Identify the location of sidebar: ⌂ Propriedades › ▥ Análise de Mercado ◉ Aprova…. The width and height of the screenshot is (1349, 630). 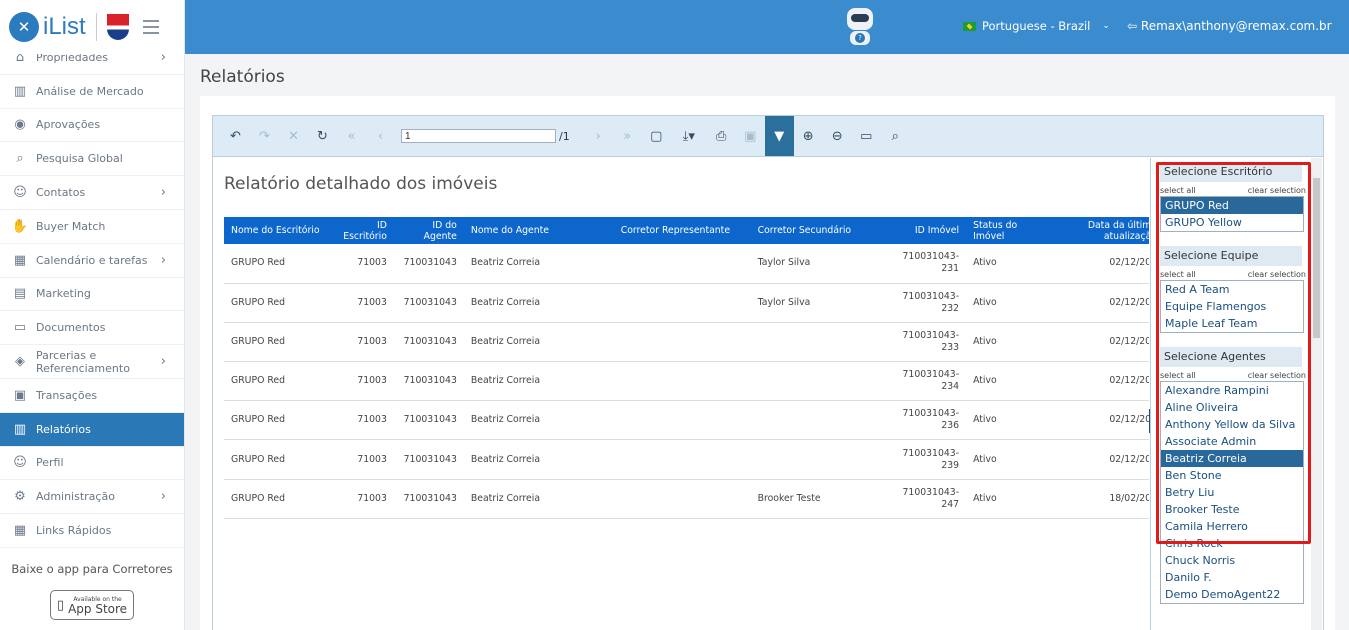
(92, 315).